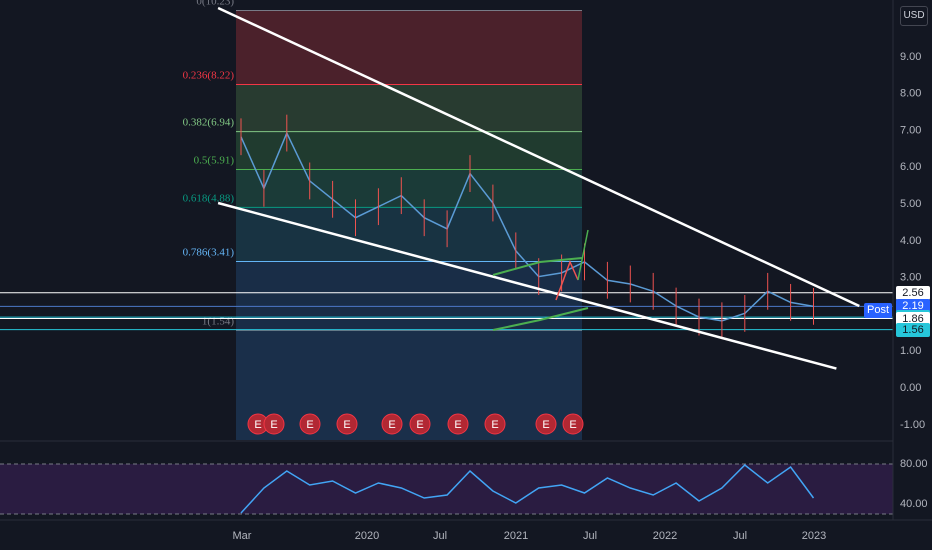 The image size is (932, 550). I want to click on fib-label: 0.382(6.94), so click(209, 123).